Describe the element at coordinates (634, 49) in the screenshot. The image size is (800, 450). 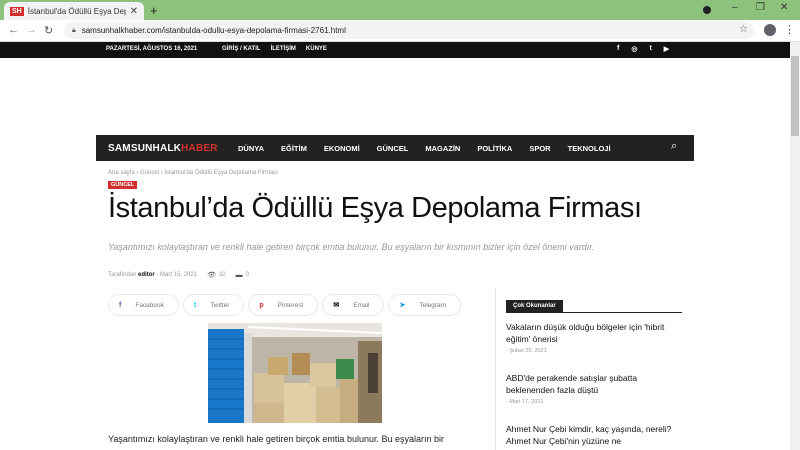
I see `instagram-icon: ◎` at that location.